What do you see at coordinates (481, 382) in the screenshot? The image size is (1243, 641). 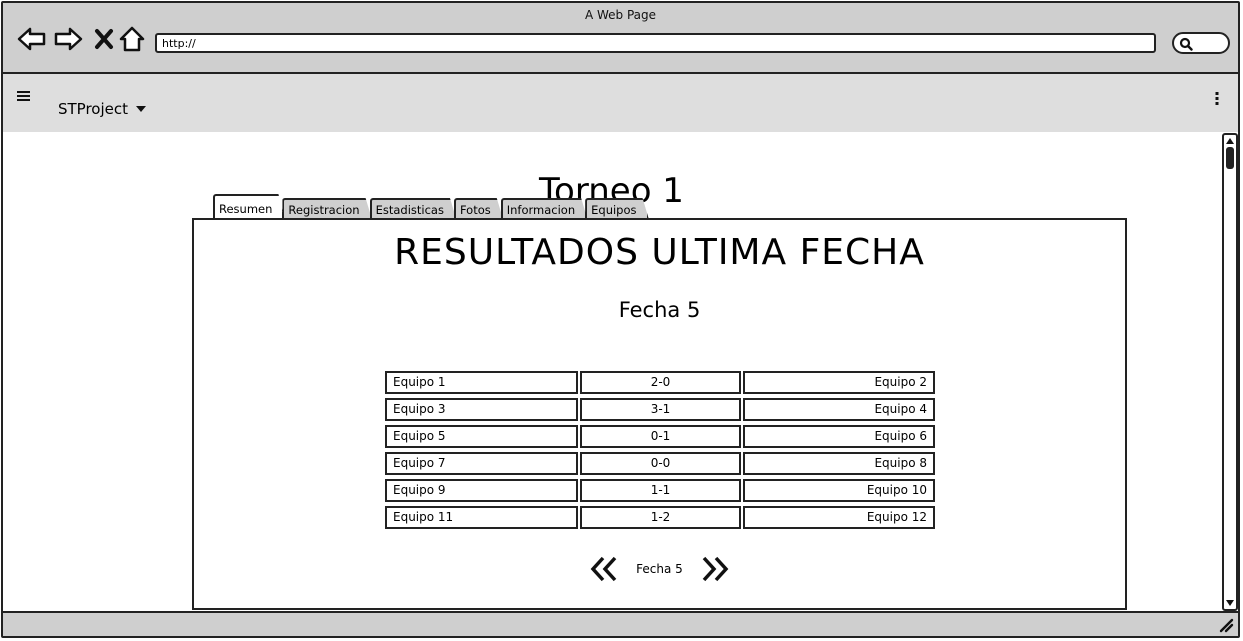 I see `home-team-cell: Equipo 1` at bounding box center [481, 382].